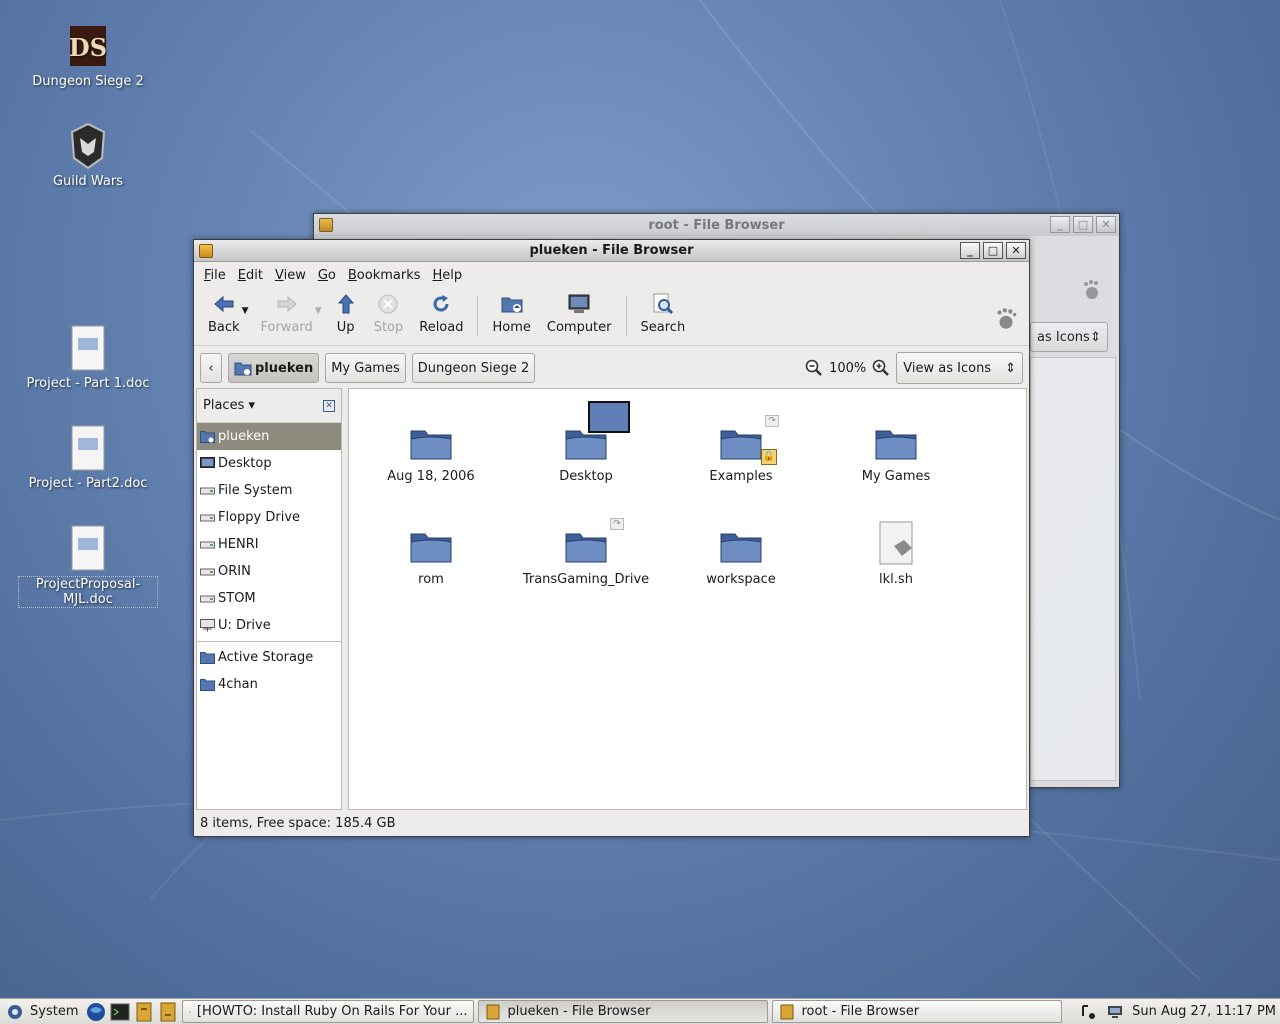 The image size is (1280, 1024). I want to click on sidebar-item-floppy-drive: Floppy Drive, so click(269, 517).